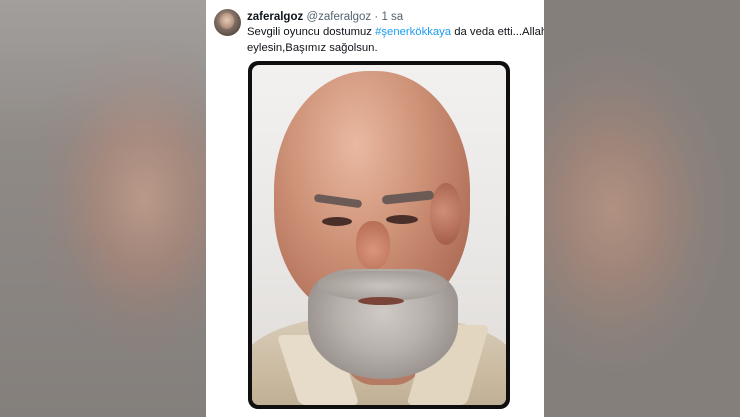  Describe the element at coordinates (337, 221) in the screenshot. I see `eye-left` at that location.